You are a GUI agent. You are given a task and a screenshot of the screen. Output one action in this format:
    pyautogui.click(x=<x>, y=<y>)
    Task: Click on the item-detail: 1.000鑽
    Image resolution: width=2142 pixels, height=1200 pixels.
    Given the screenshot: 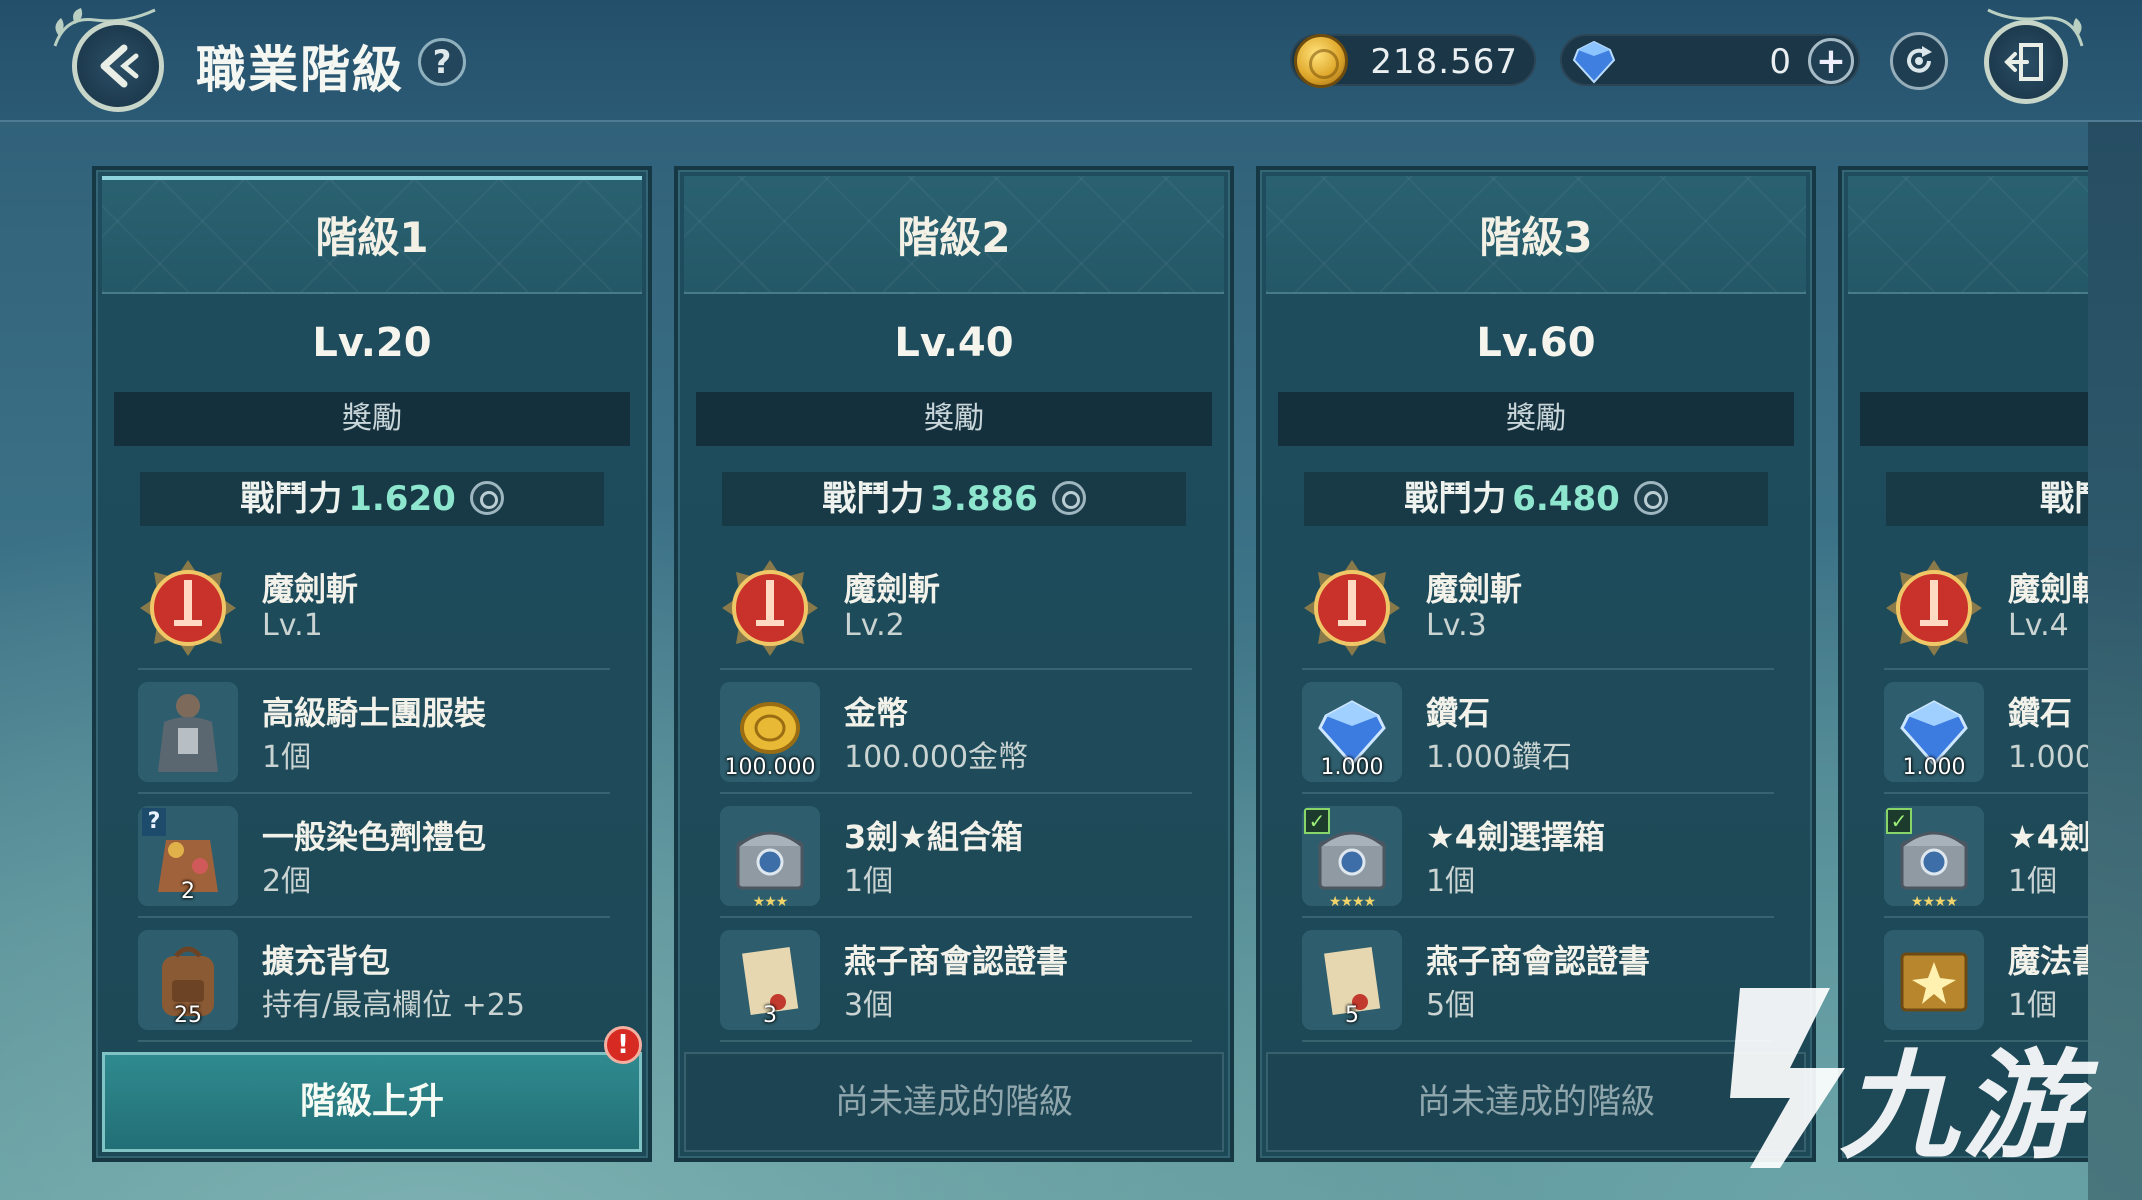 What is the action you would take?
    pyautogui.click(x=2048, y=757)
    